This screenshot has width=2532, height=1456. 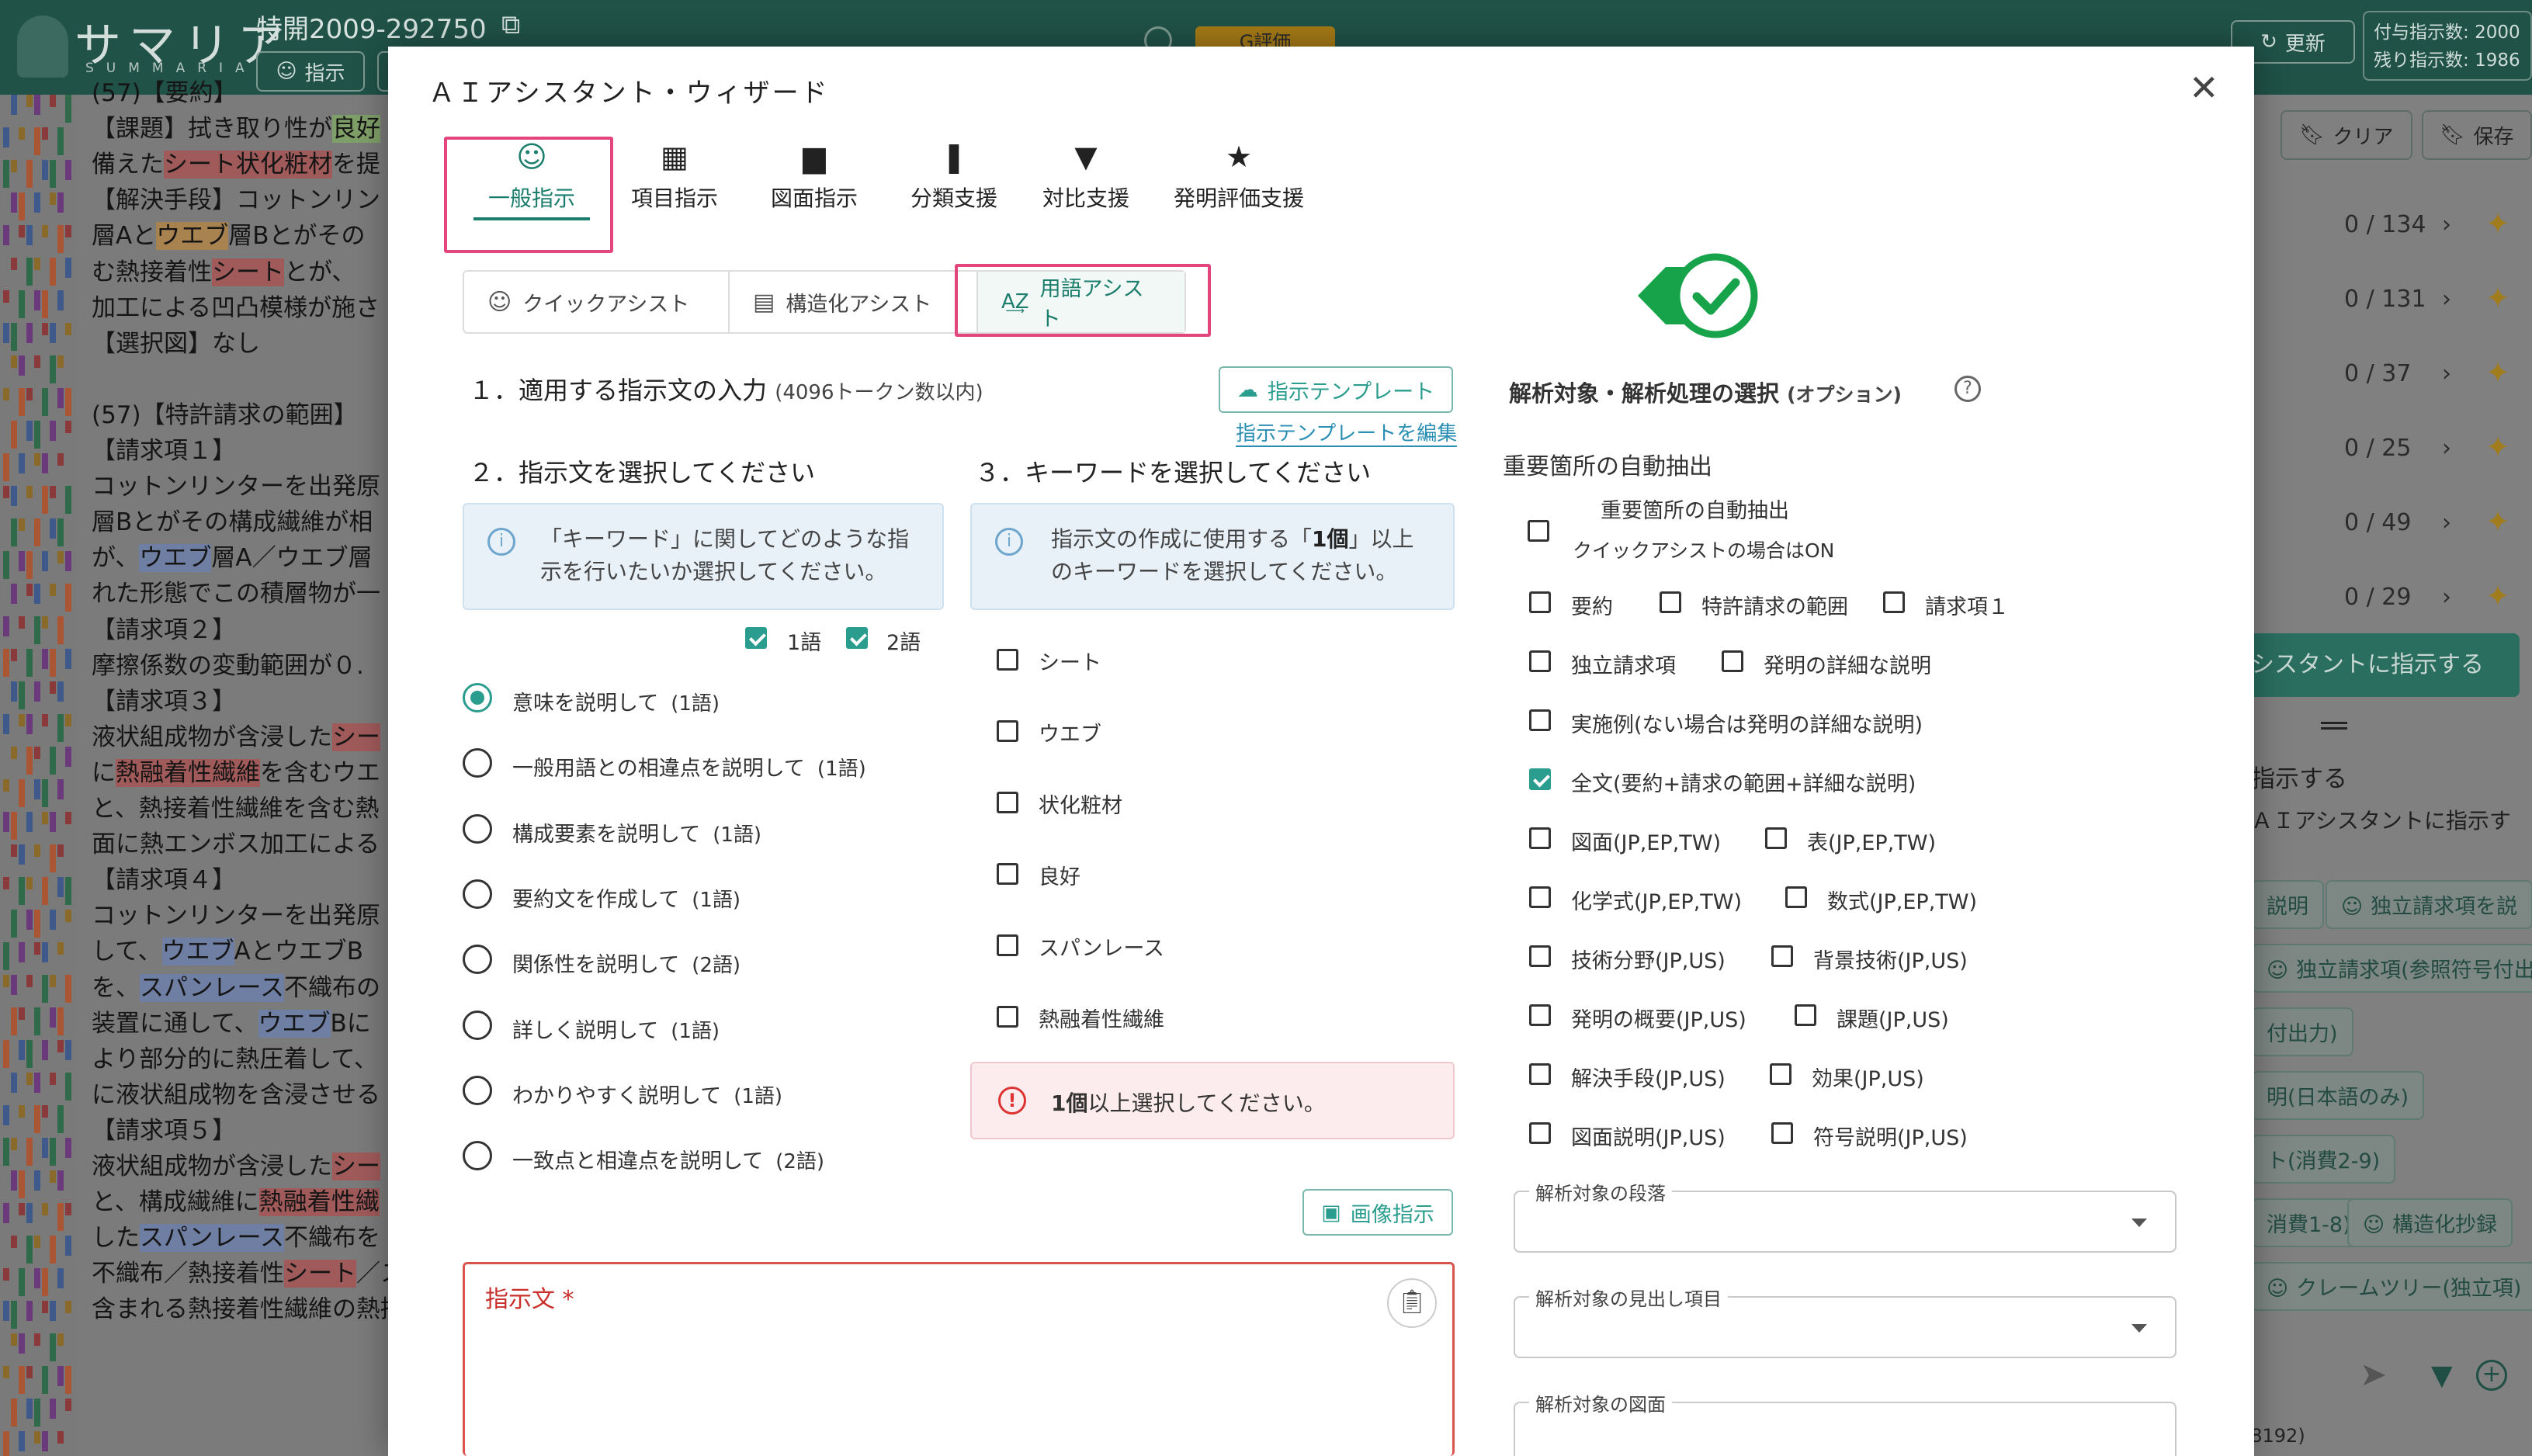 What do you see at coordinates (954, 186) in the screenshot?
I see `tab-classify: ❚ 分類支援` at bounding box center [954, 186].